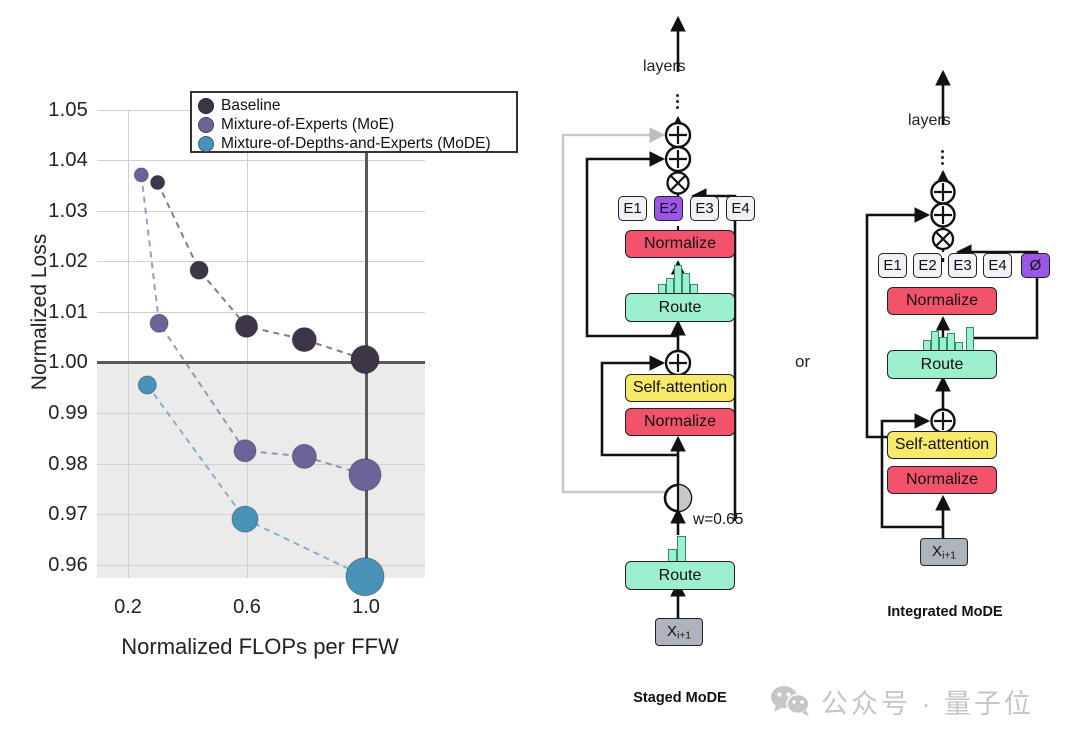 The image size is (1080, 748). I want to click on watermark-text: 公众号 · 量子位, so click(927, 703).